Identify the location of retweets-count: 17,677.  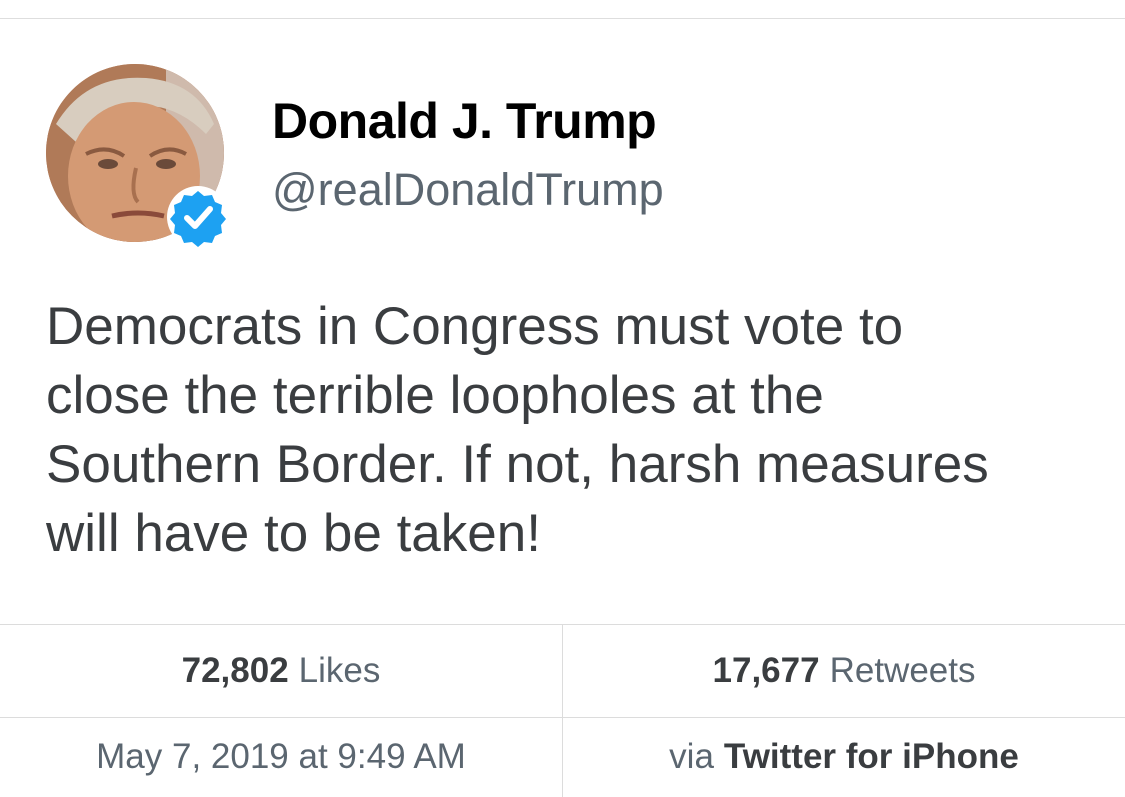
(766, 670).